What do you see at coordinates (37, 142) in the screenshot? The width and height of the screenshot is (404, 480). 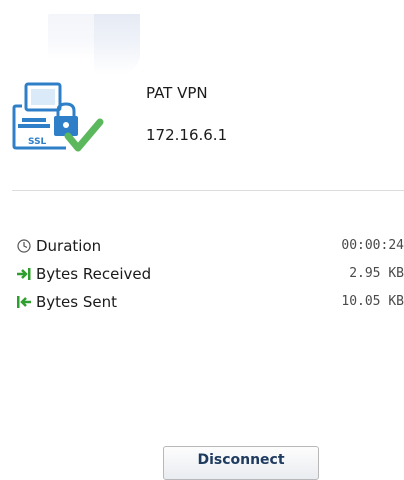 I see `svg-text: SSL` at bounding box center [37, 142].